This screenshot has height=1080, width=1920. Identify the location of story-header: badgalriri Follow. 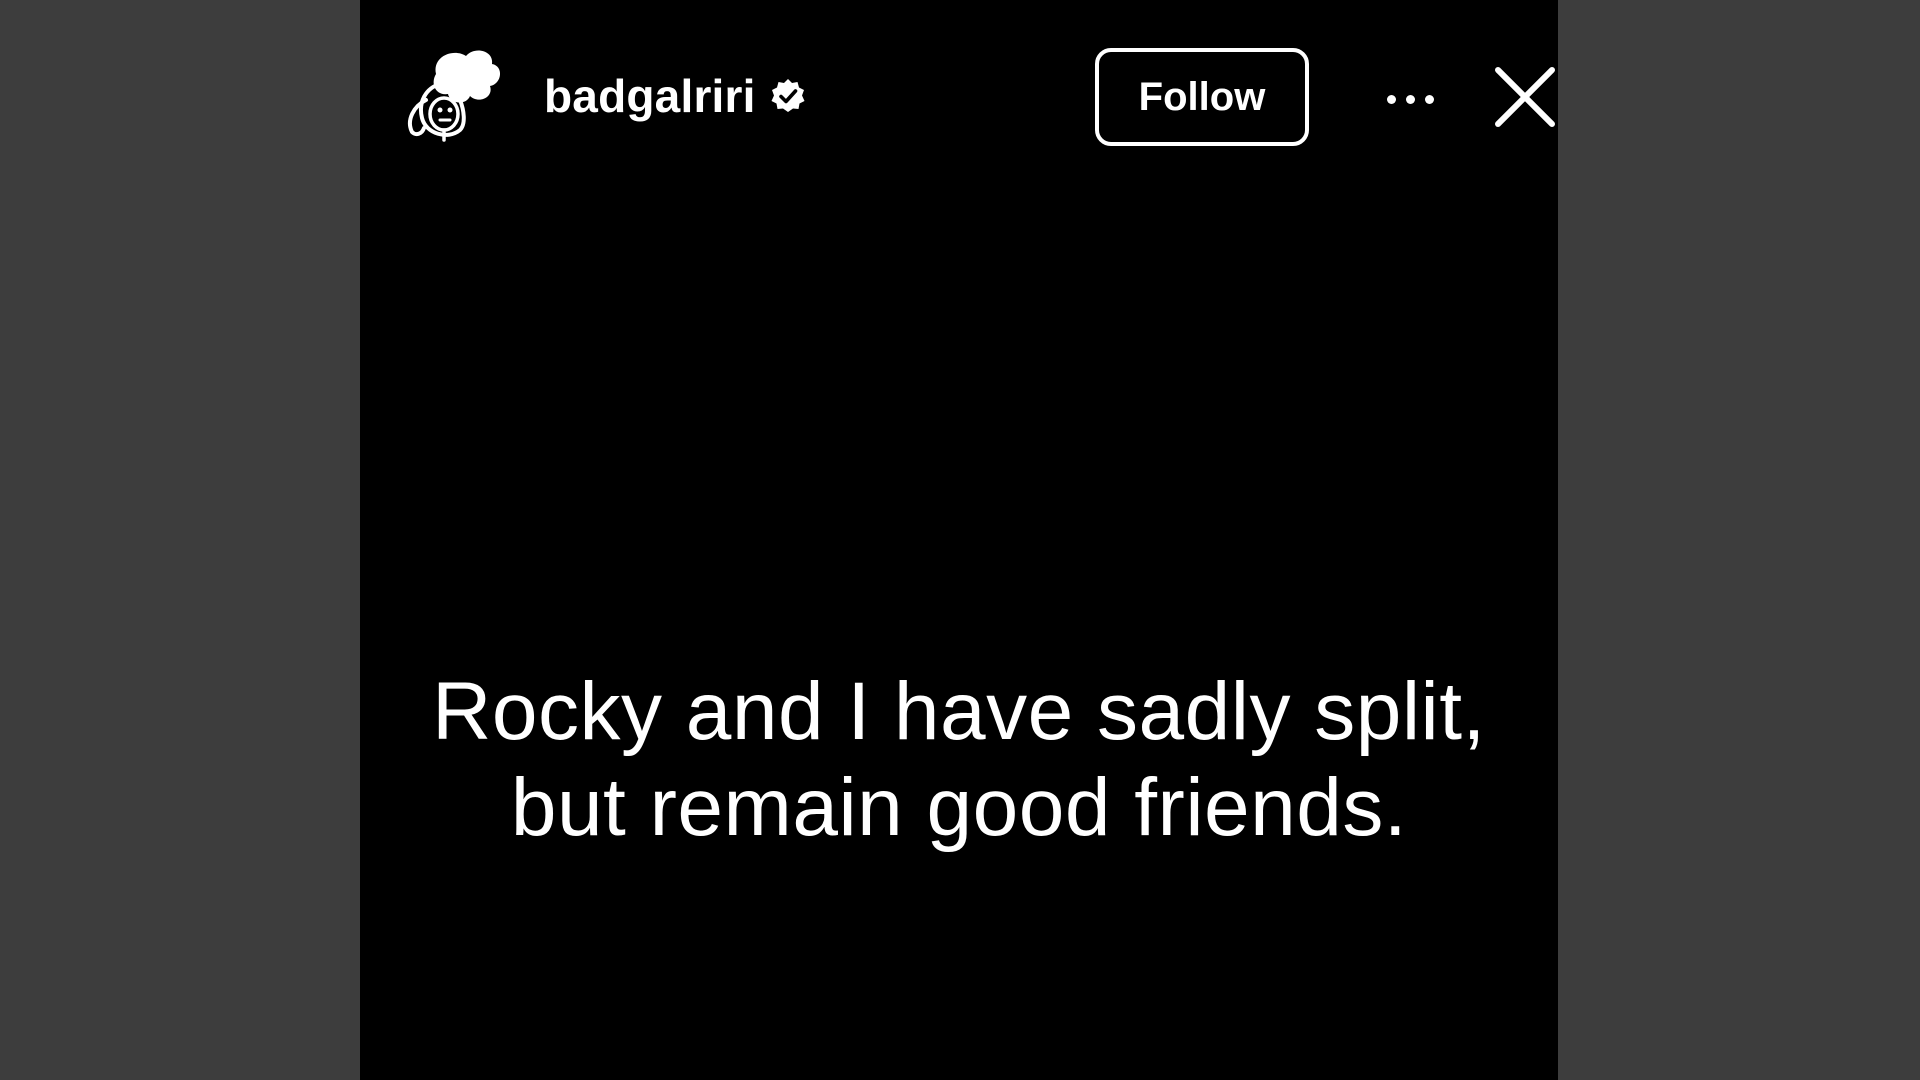
(959, 100).